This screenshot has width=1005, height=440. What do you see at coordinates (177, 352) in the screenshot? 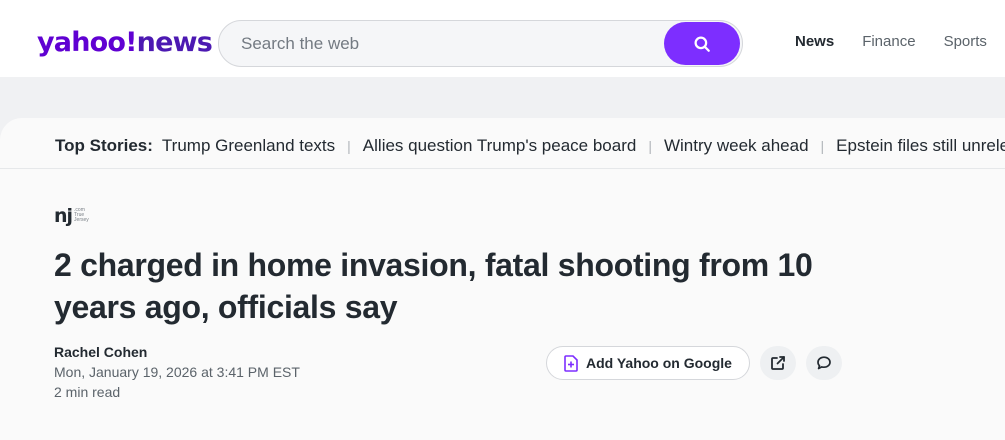
I see `author-name: Rachel Cohen` at bounding box center [177, 352].